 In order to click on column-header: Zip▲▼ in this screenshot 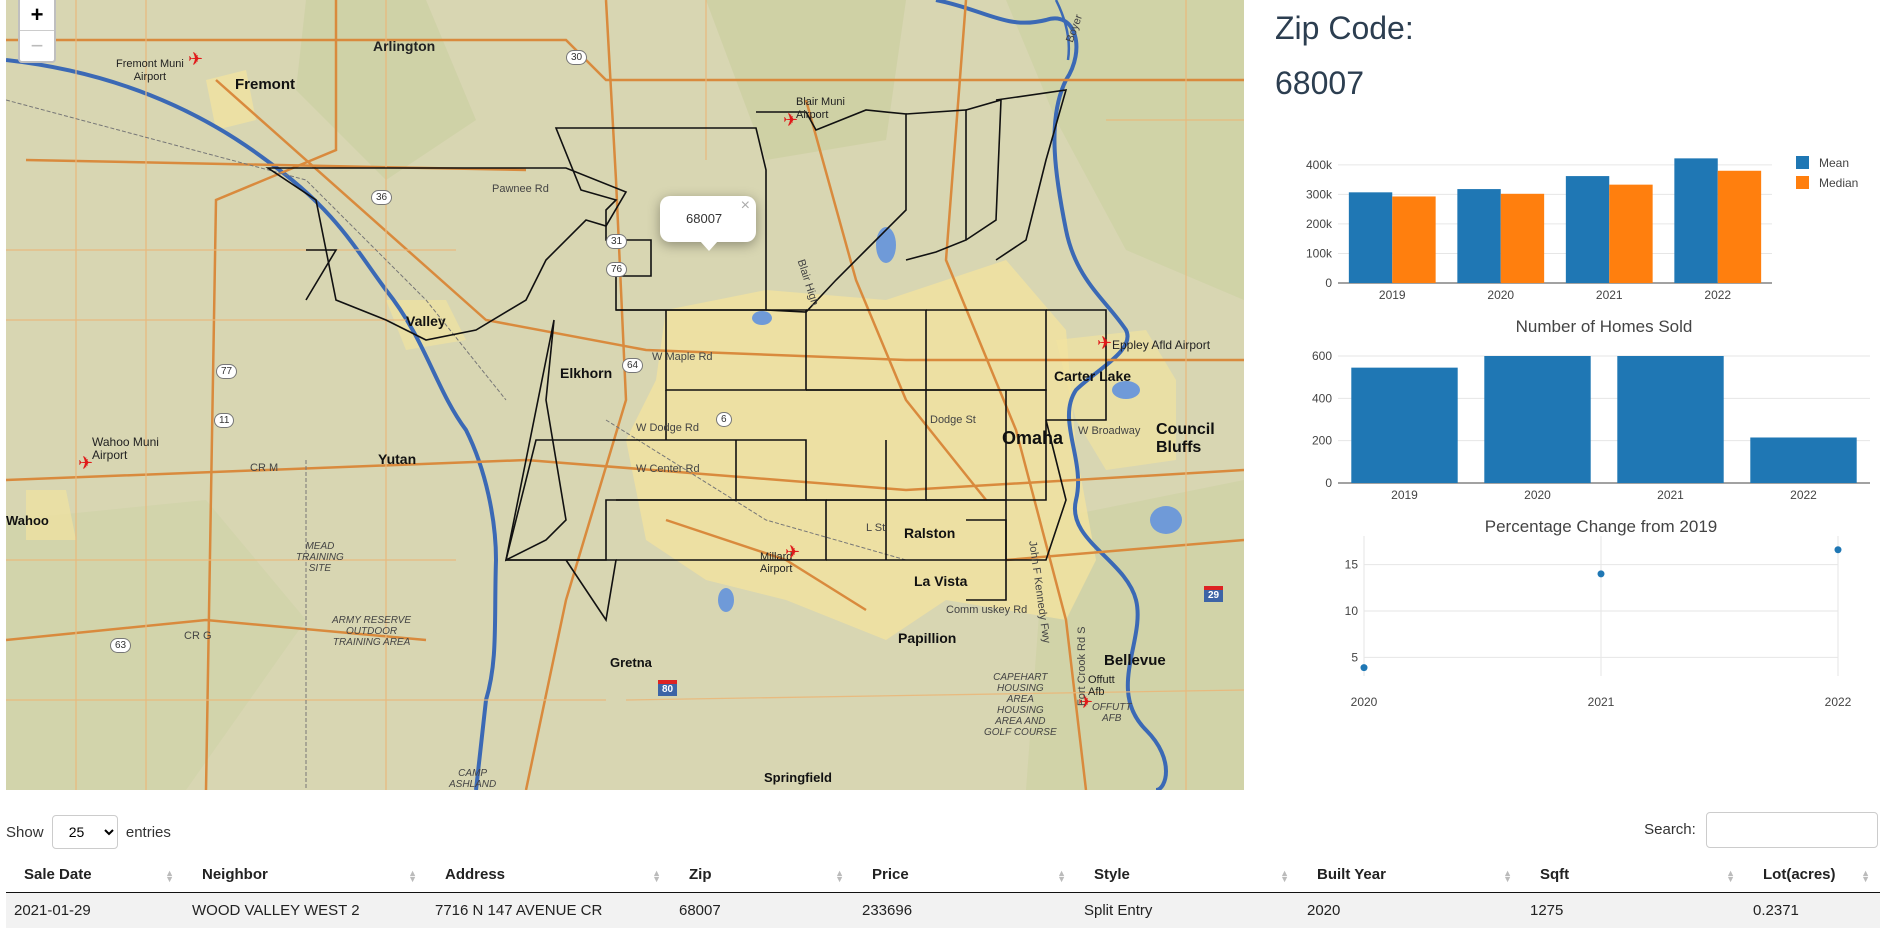, I will do `click(762, 875)`.